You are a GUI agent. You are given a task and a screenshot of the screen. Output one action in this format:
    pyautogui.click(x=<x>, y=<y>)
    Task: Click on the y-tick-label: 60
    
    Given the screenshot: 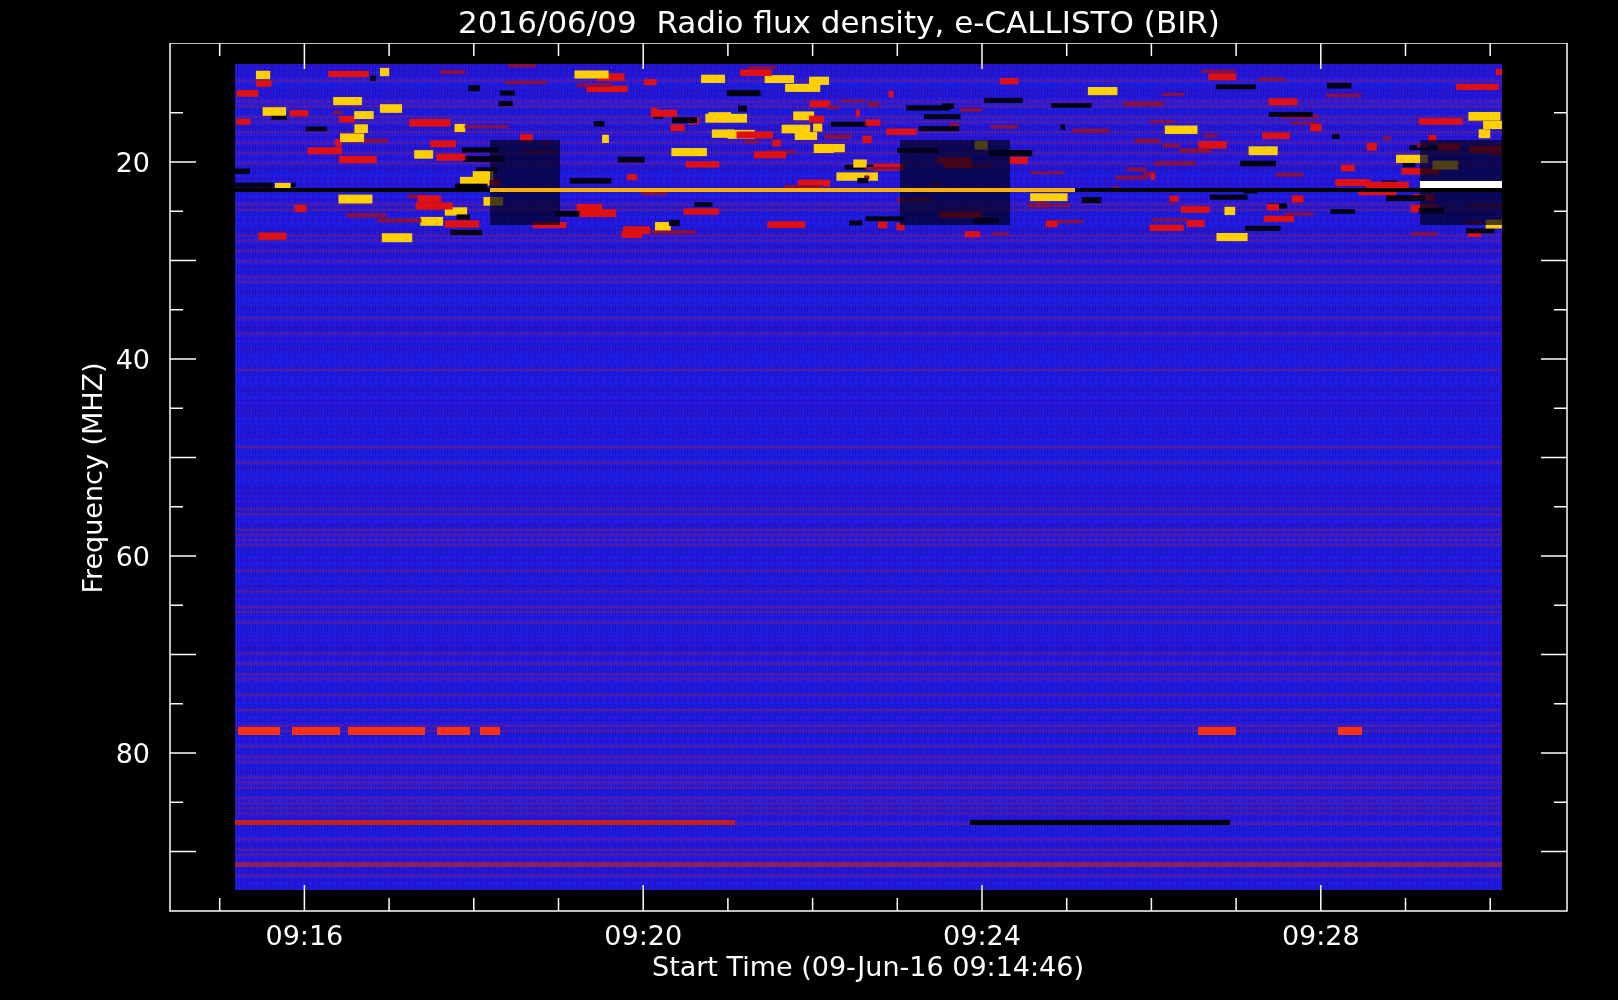 What is the action you would take?
    pyautogui.click(x=132, y=556)
    